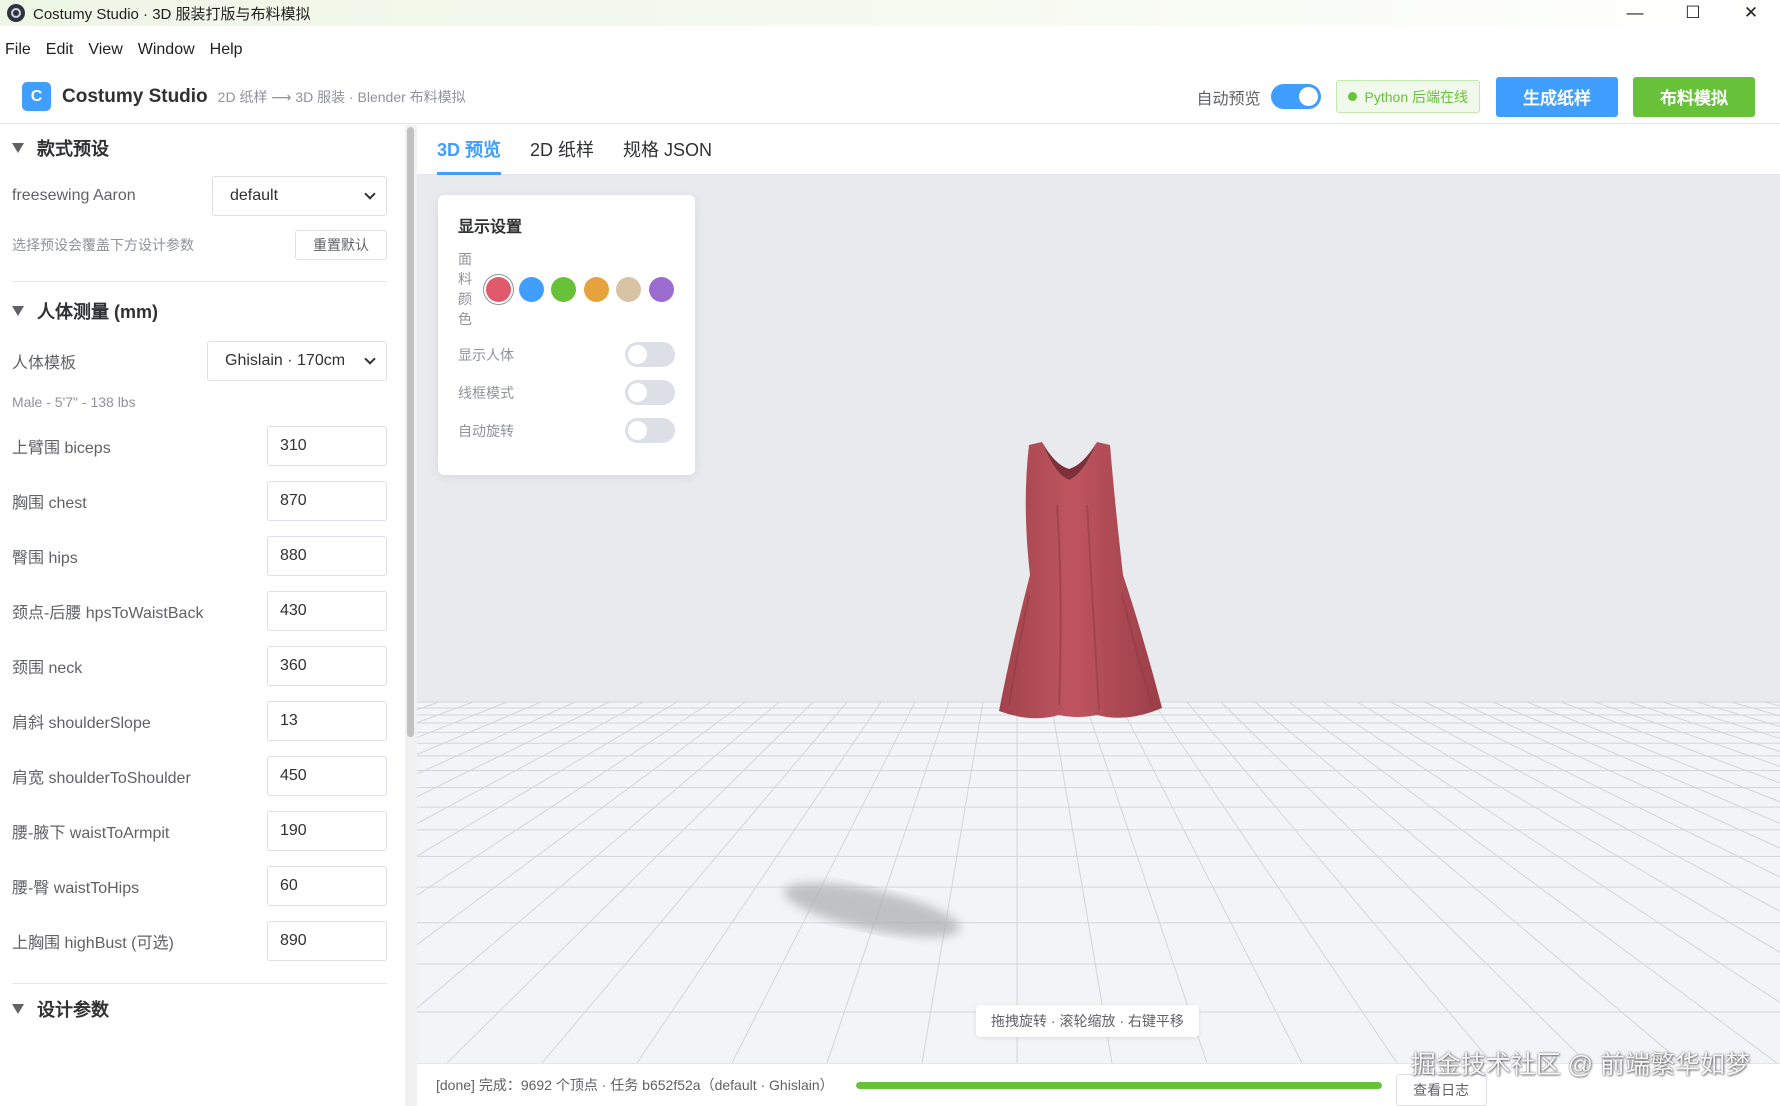  I want to click on measurement-label: 颈点-后腰 hpsToWaistBack, so click(108, 613).